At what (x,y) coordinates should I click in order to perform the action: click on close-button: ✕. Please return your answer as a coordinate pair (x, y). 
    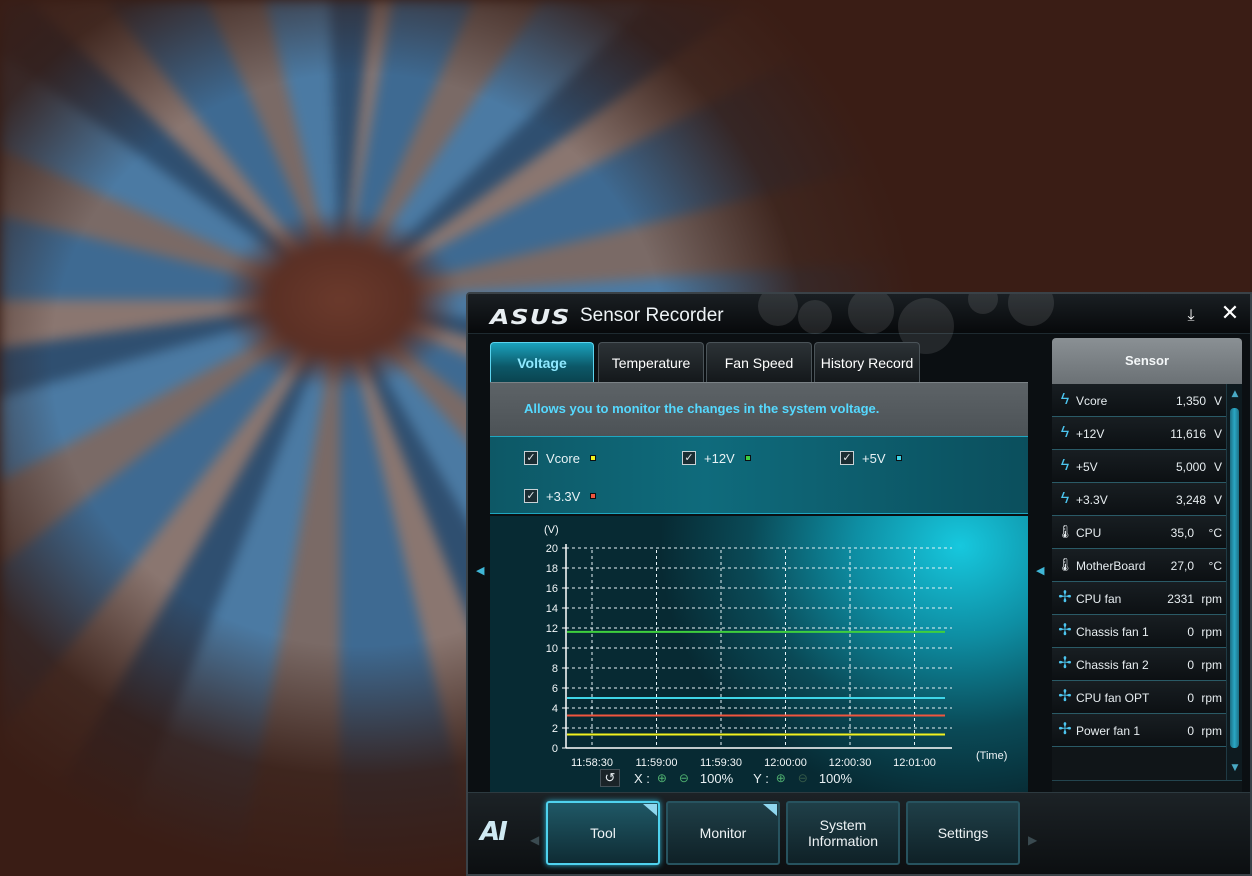
    Looking at the image, I should click on (1230, 314).